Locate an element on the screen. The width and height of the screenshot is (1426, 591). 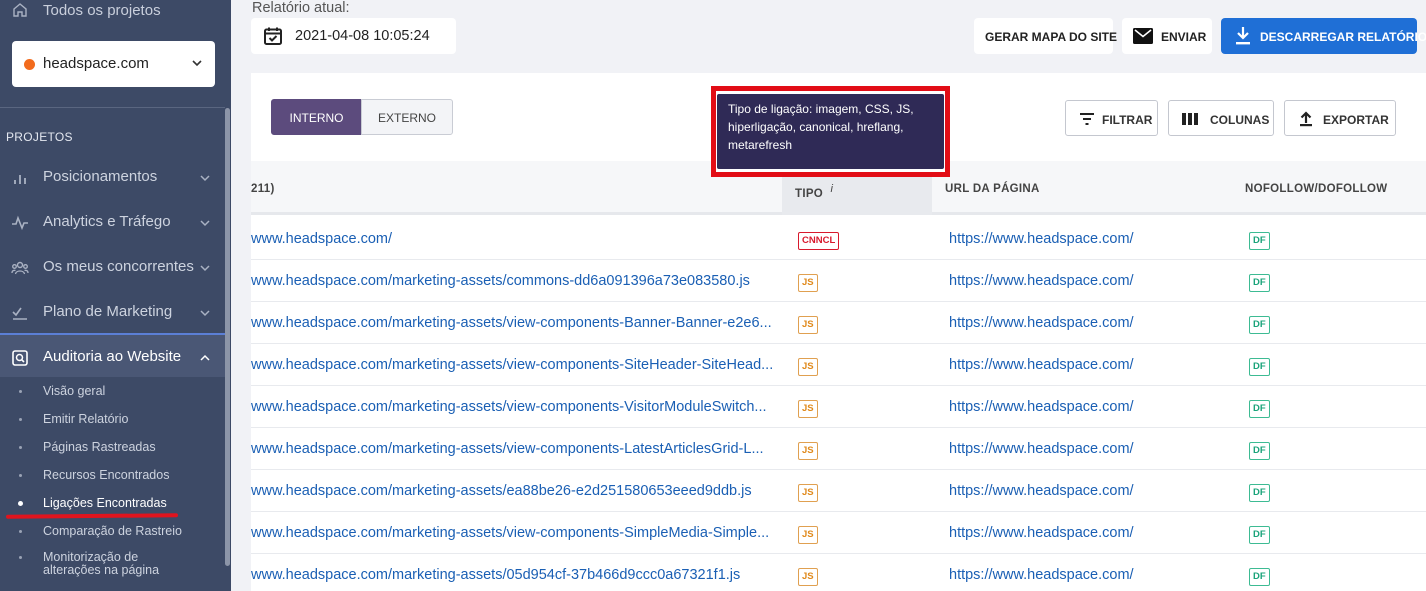
sub-item-crawl-comparison: Comparação de Rastreio is located at coordinates (112, 532).